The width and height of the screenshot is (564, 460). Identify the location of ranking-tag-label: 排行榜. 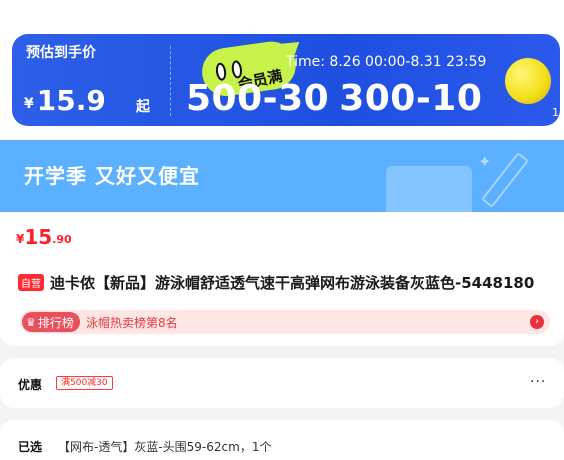
(55, 322).